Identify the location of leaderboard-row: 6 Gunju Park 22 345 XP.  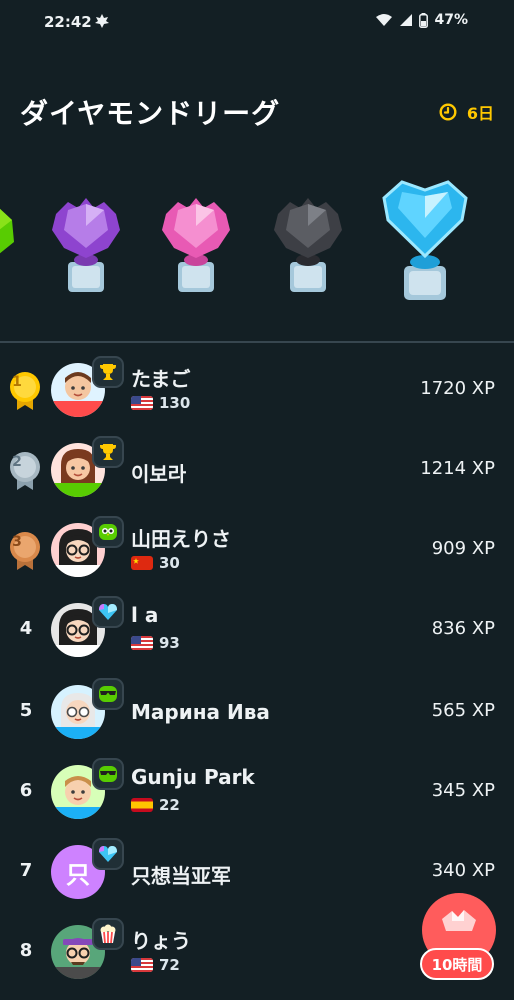
(257, 792).